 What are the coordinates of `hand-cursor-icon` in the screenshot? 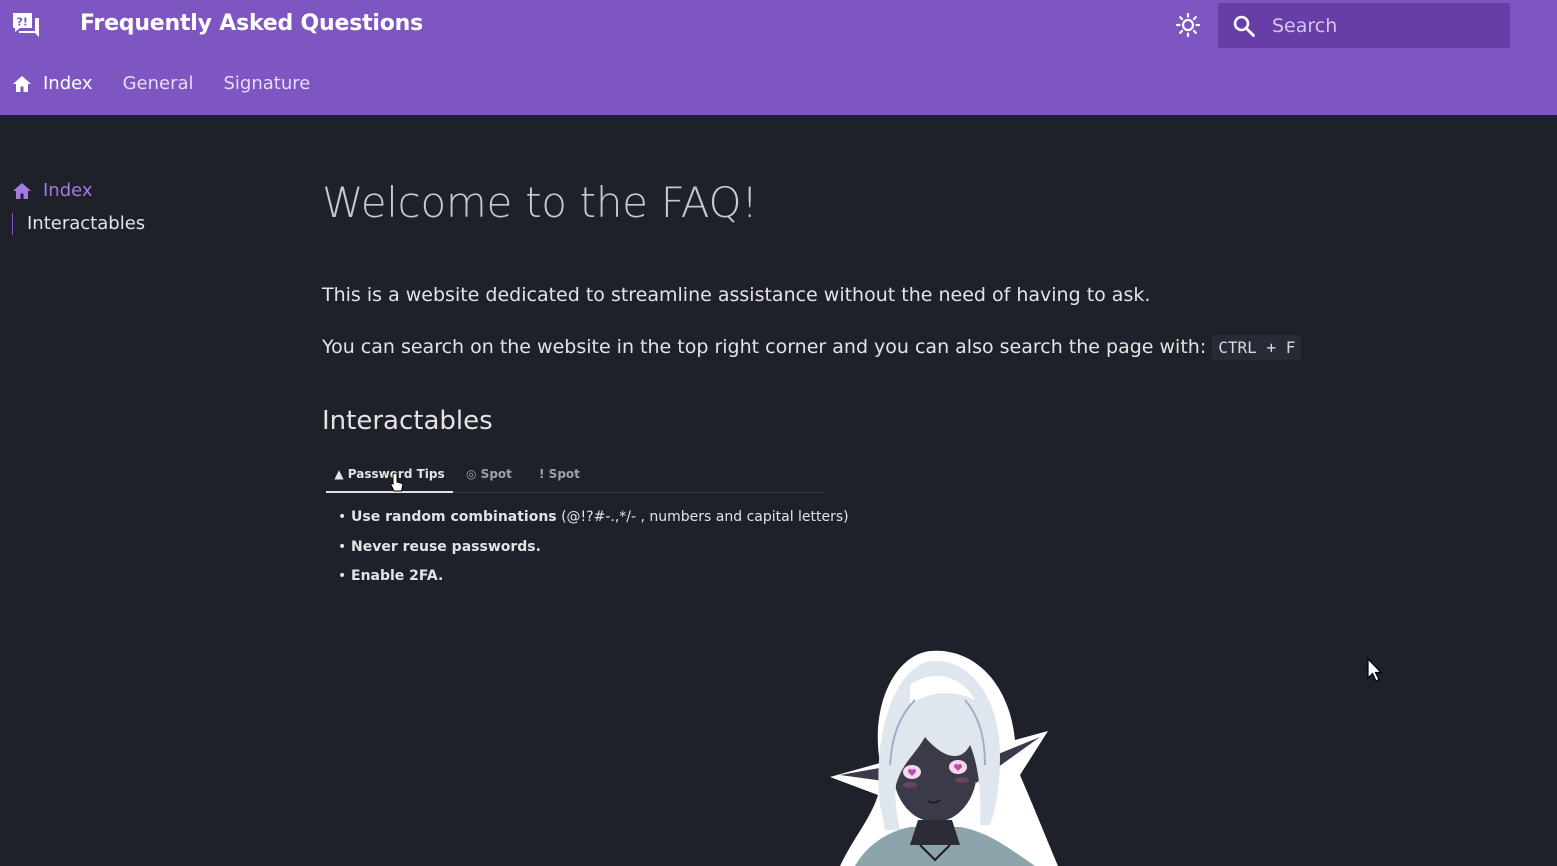 It's located at (397, 482).